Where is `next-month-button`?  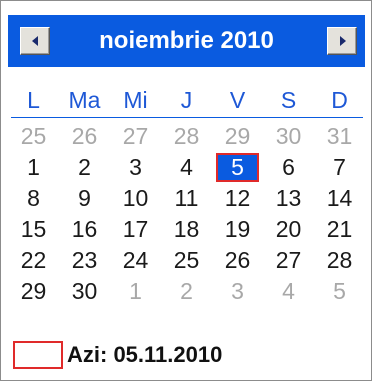
next-month-button is located at coordinates (342, 41).